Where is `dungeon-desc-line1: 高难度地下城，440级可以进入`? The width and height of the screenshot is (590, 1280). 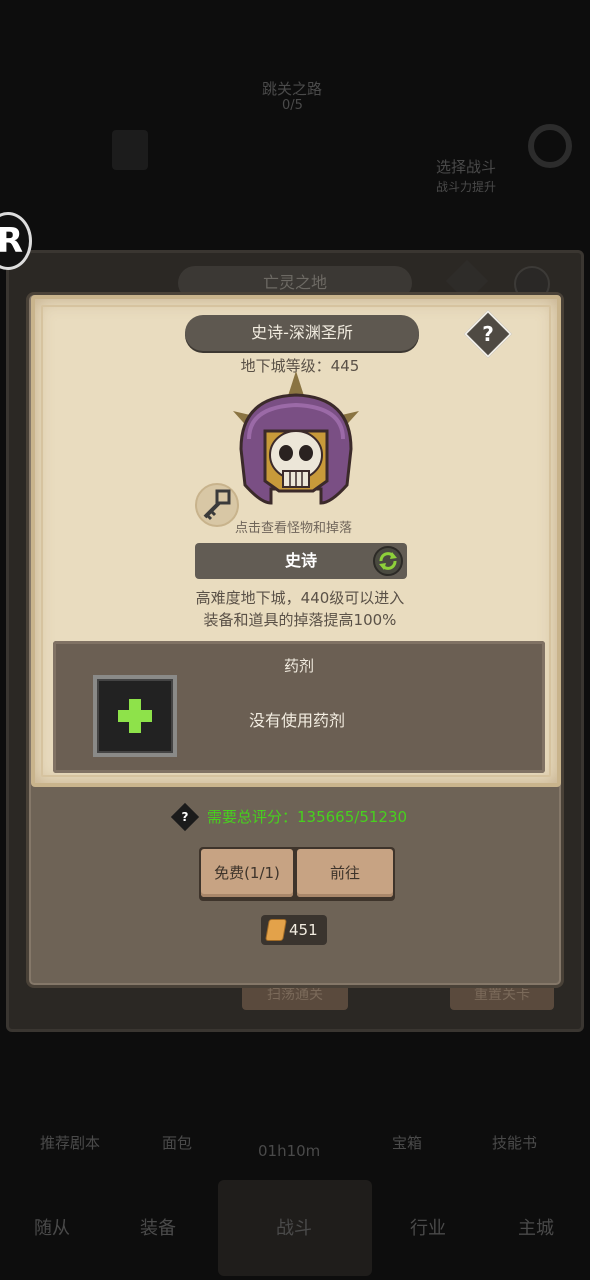
dungeon-desc-line1: 高难度地下城，440级可以进入 is located at coordinates (300, 598).